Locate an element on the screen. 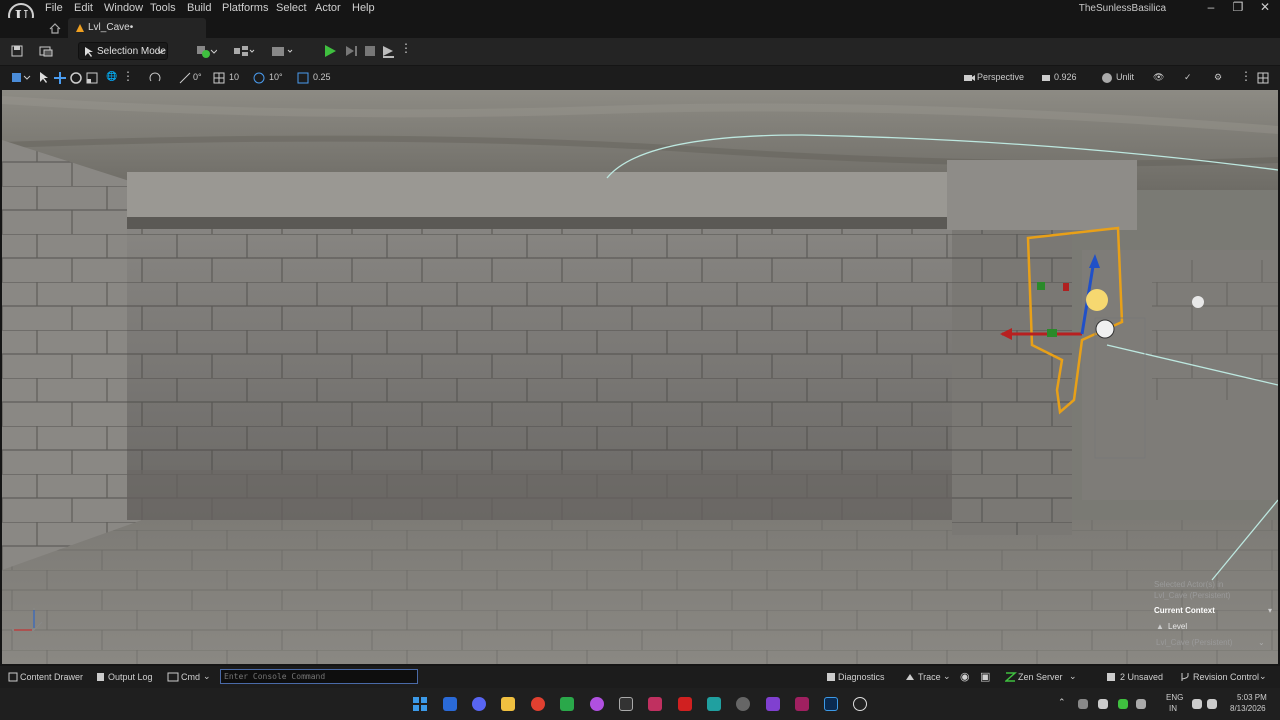 The height and width of the screenshot is (720, 1280). chevron-down-icon: ▾ is located at coordinates (1270, 610).